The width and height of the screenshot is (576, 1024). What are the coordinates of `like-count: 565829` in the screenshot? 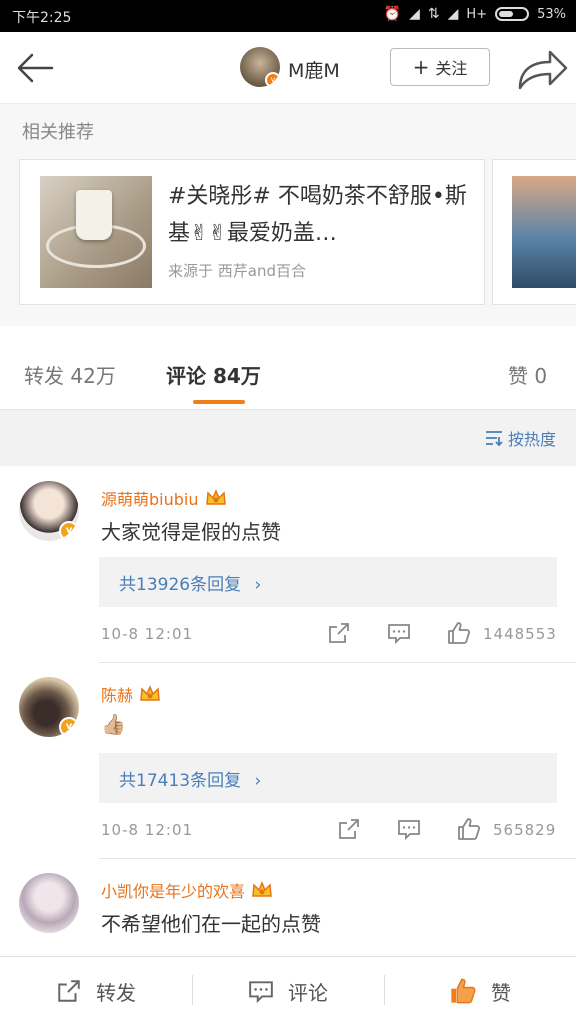 It's located at (525, 830).